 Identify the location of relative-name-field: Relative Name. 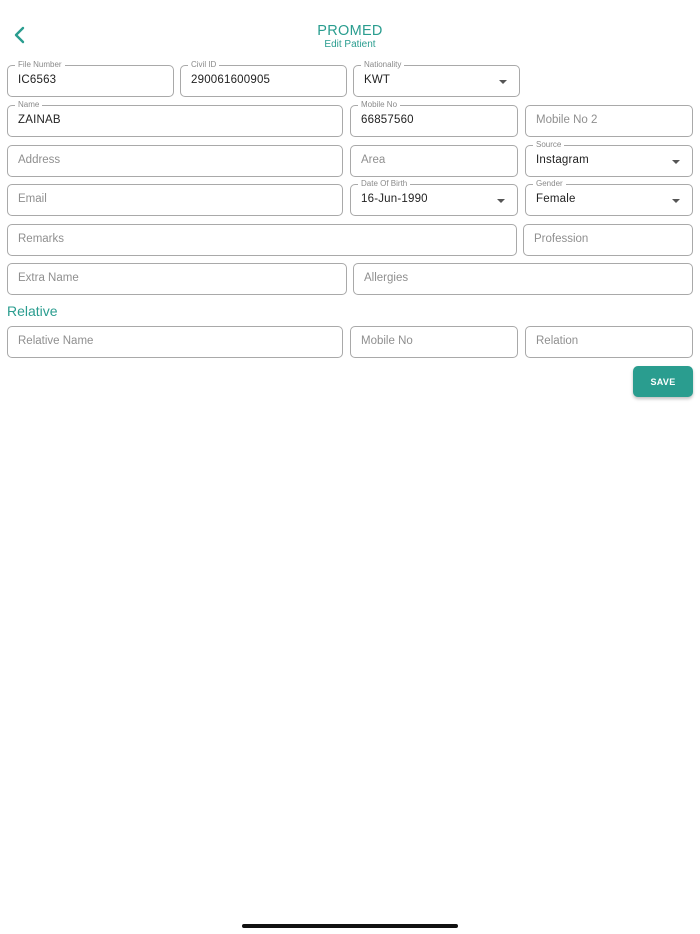
(175, 342).